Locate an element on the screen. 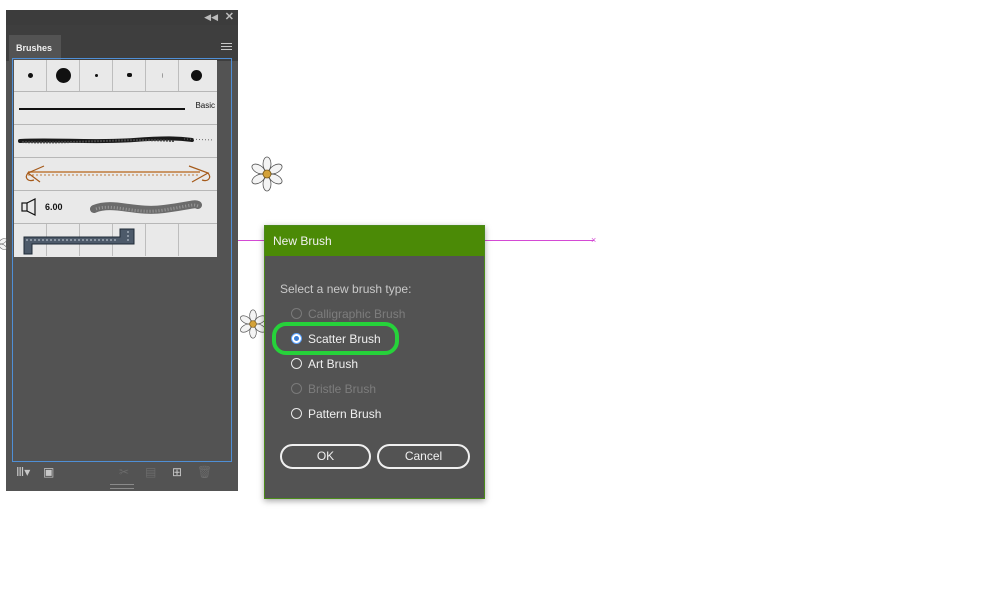 This screenshot has width=1000, height=600. basic-stroke-preview is located at coordinates (102, 109).